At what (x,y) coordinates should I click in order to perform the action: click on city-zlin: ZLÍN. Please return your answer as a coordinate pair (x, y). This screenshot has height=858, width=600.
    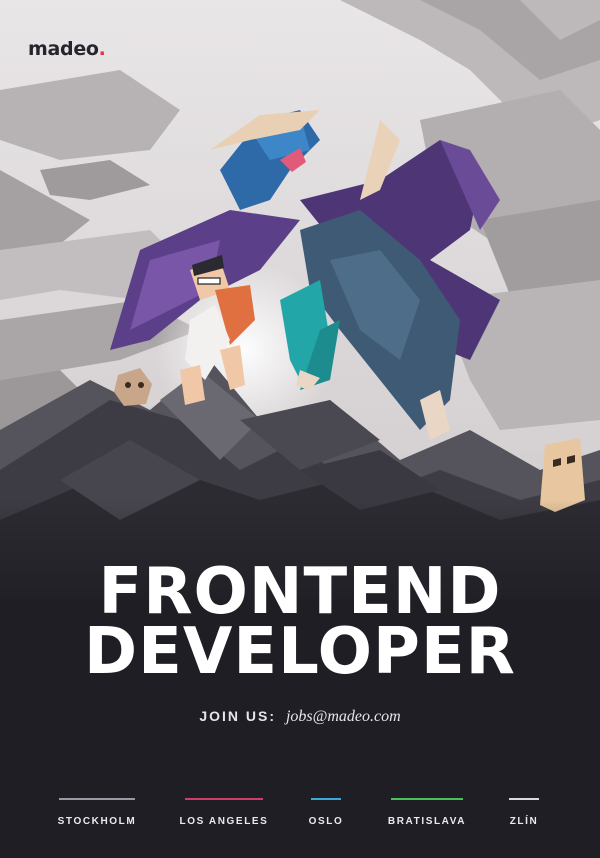
    Looking at the image, I should click on (524, 812).